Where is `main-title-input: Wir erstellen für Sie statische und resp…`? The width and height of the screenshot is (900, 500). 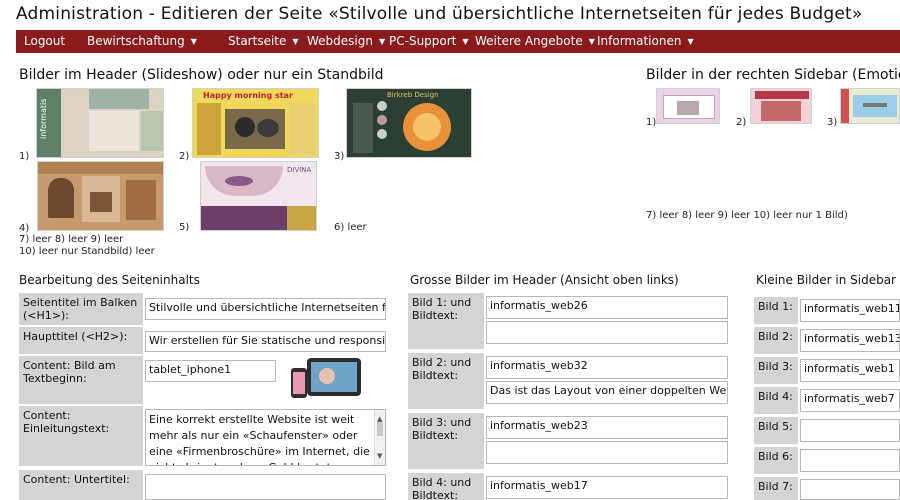
main-title-input: Wir erstellen für Sie statische und resp… is located at coordinates (265, 341).